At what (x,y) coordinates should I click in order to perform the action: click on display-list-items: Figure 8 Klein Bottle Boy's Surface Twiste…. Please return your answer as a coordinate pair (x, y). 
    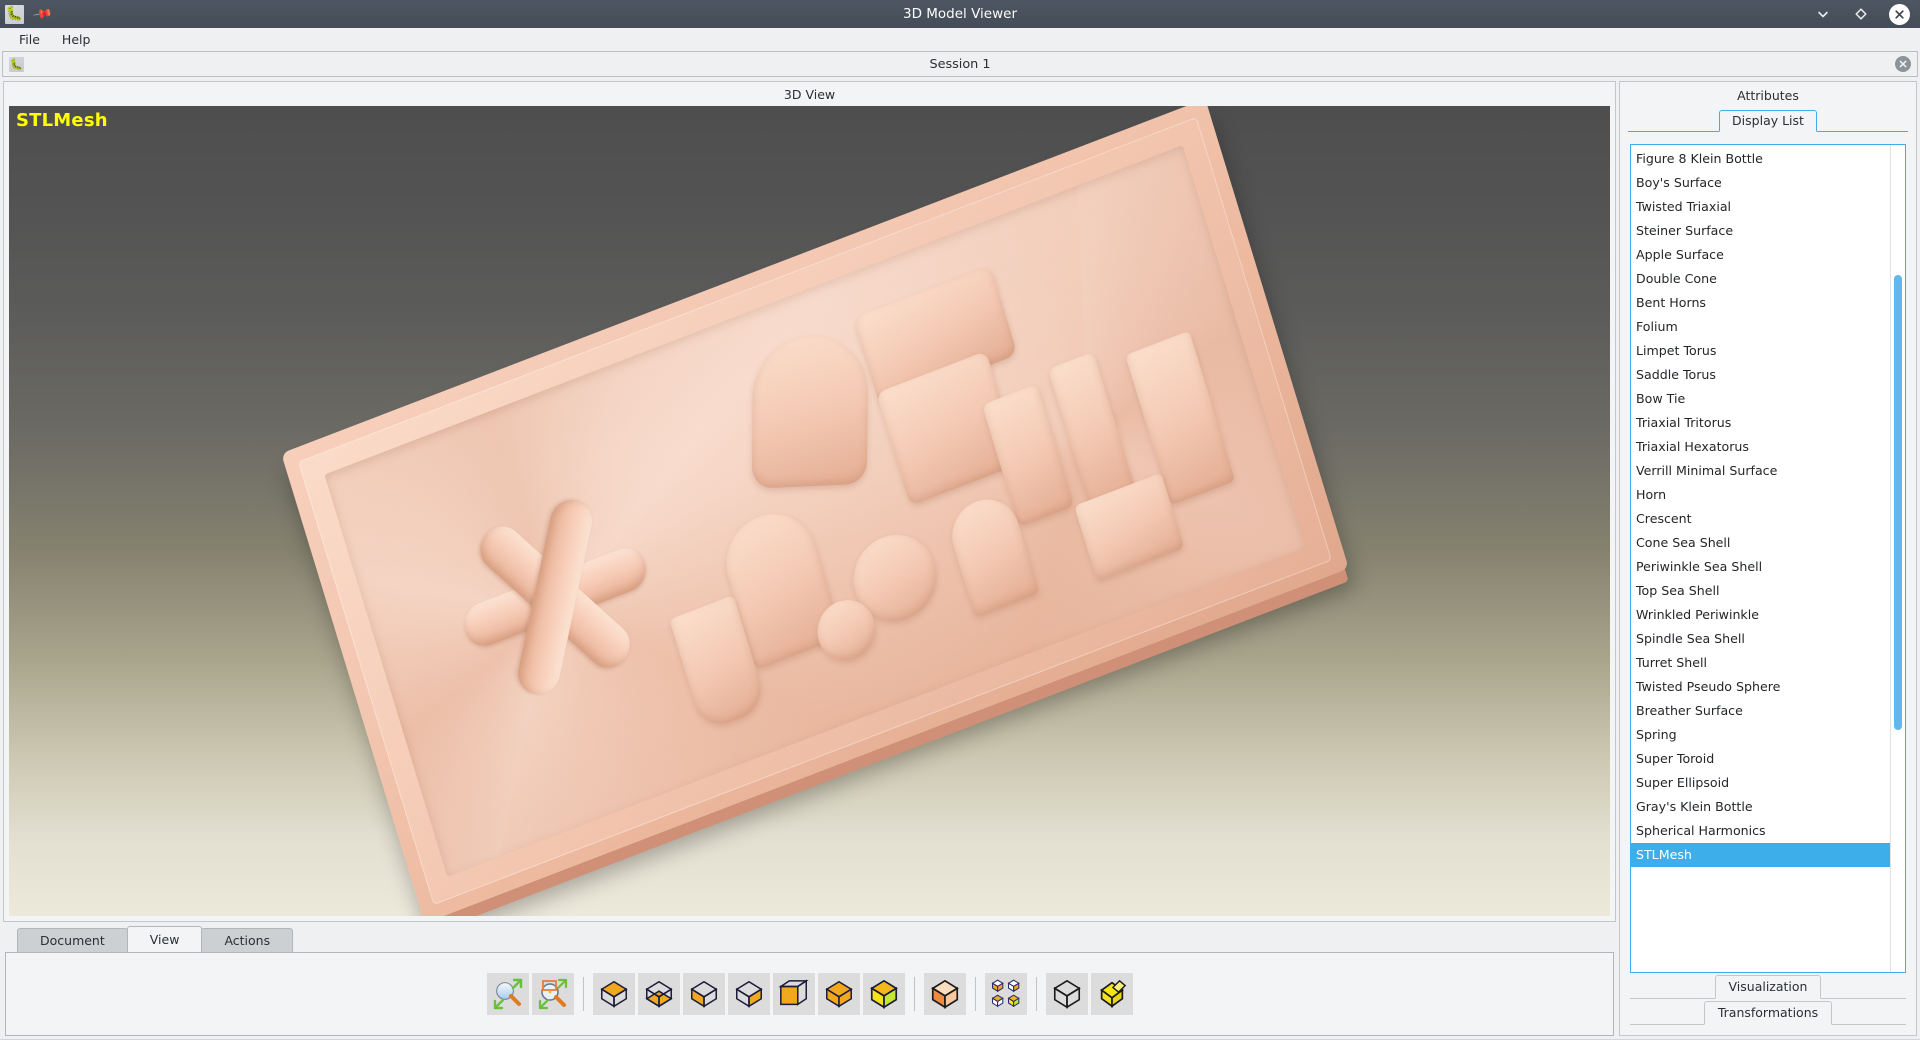
    Looking at the image, I should click on (1760, 558).